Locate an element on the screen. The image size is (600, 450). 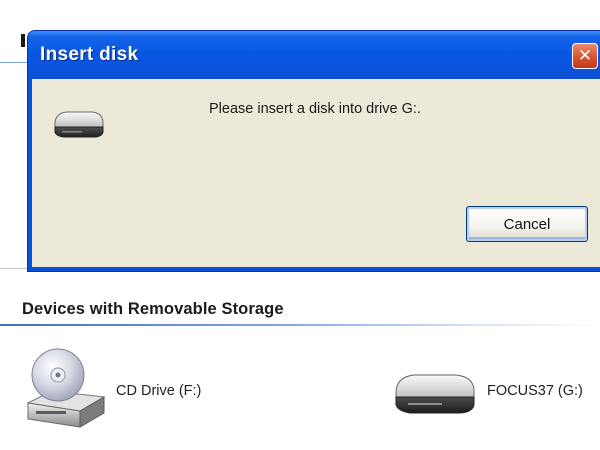
cd-drive-icon is located at coordinates (66, 388).